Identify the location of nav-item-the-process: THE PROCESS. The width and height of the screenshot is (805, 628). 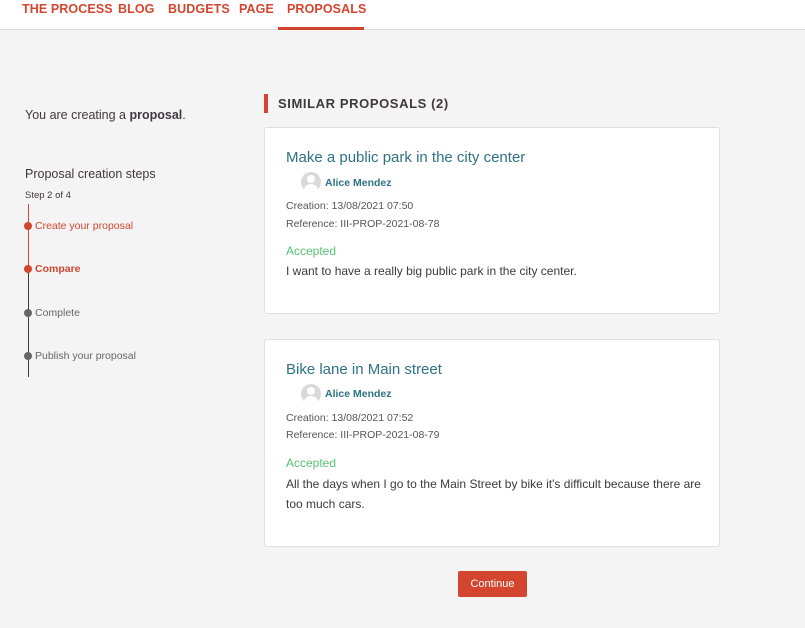
(67, 15).